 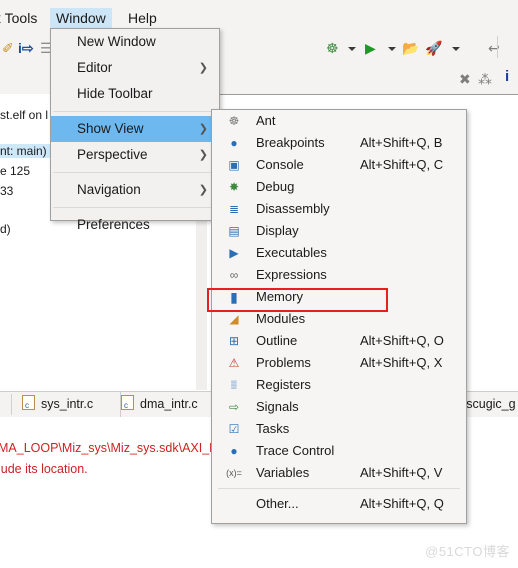 I want to click on show-view-item-debug: ✸ Debug, so click(x=339, y=187).